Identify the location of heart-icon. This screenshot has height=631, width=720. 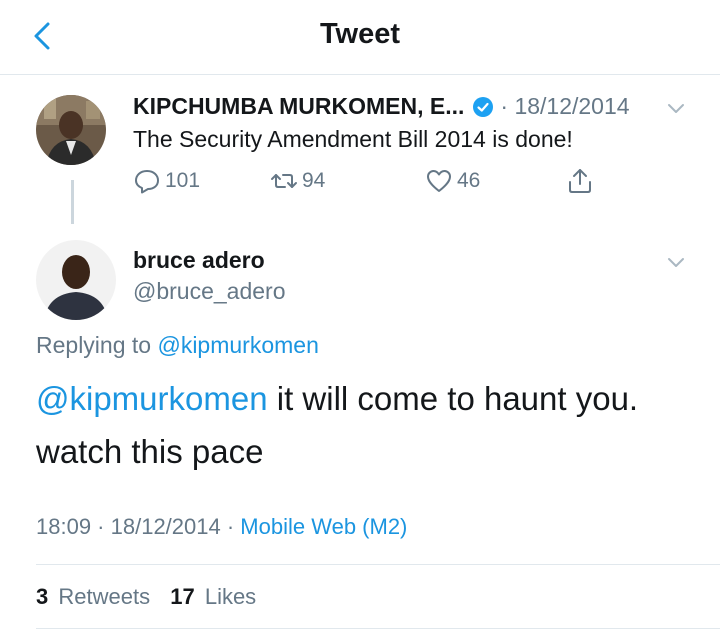
(439, 181).